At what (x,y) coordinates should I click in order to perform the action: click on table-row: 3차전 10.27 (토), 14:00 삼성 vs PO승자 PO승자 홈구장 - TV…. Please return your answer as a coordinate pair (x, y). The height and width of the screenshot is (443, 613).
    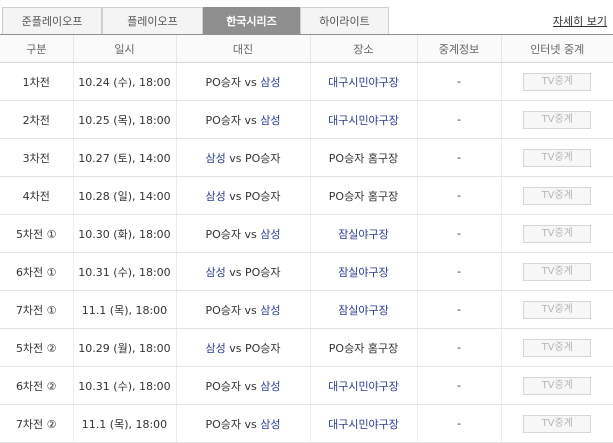
    Looking at the image, I should click on (306, 157).